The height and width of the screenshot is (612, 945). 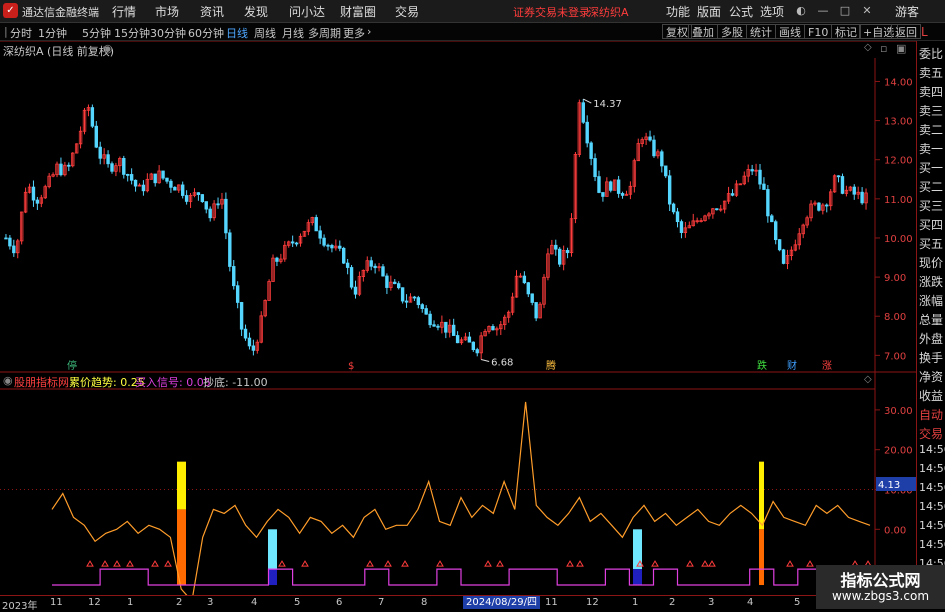 What do you see at coordinates (932, 73) in the screenshot?
I see `side-item-1: 卖五` at bounding box center [932, 73].